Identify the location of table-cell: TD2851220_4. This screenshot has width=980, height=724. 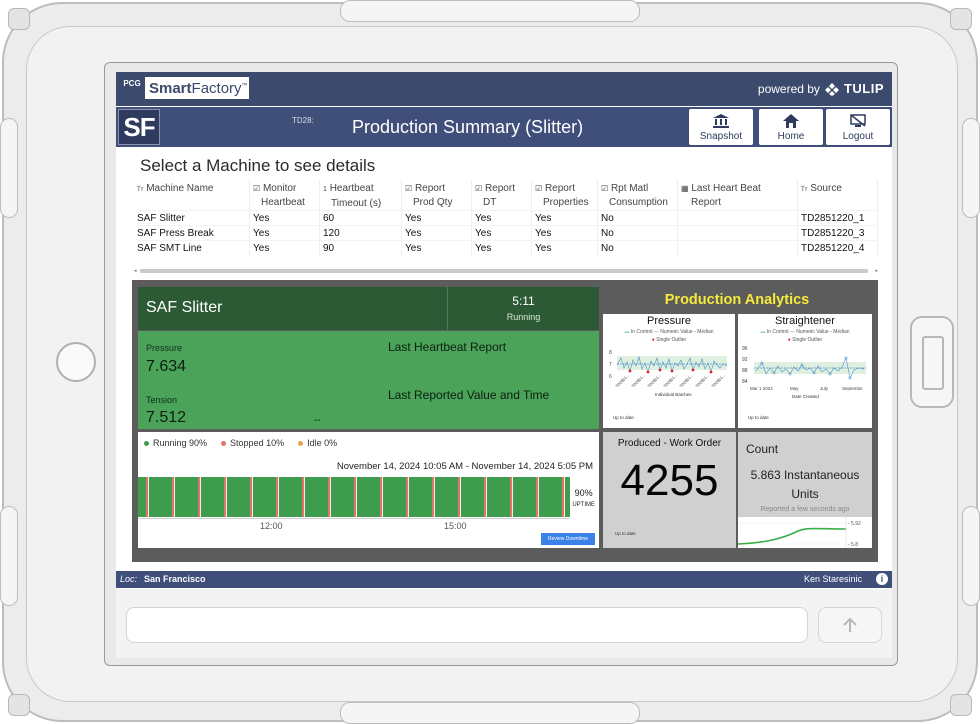
(838, 248).